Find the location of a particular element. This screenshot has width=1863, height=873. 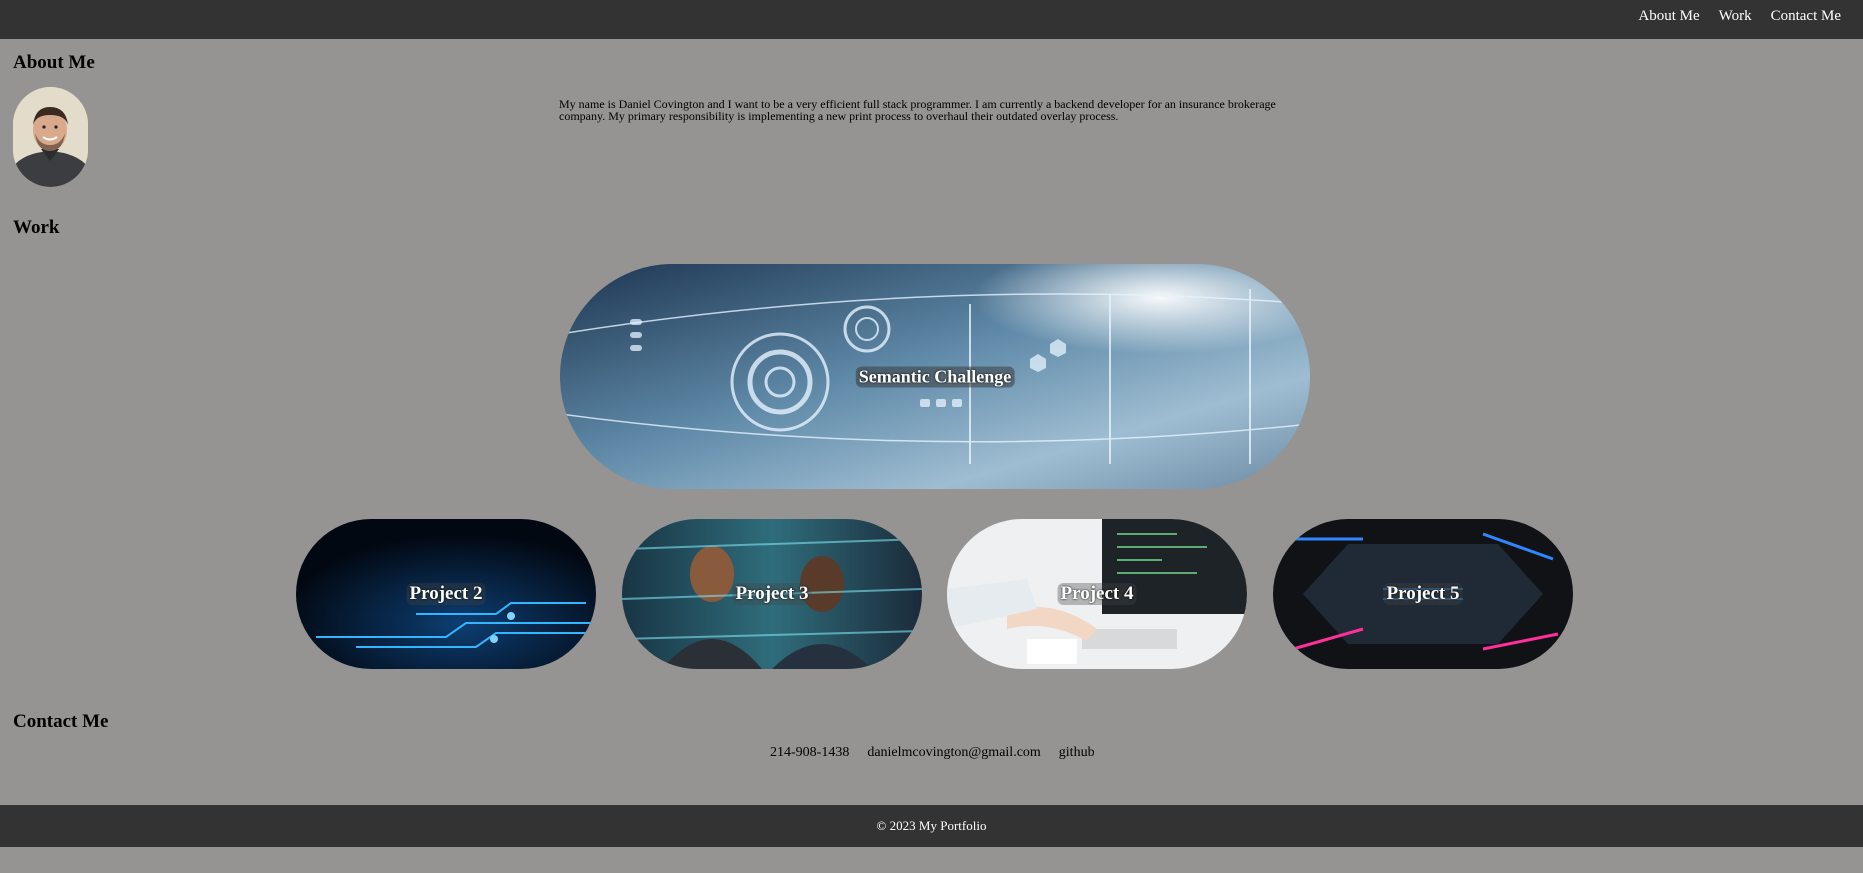

main-nav: About Me Work Contact Me is located at coordinates (1739, 16).